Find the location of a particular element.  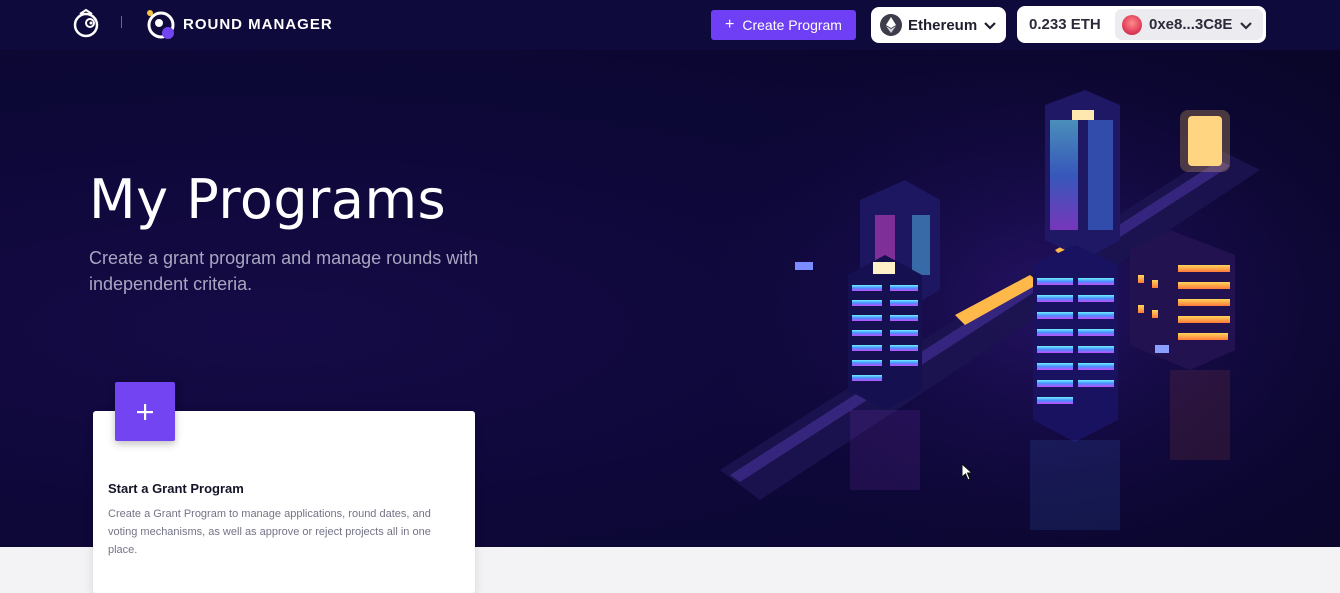

create-grant-program-plus-button is located at coordinates (145, 411).